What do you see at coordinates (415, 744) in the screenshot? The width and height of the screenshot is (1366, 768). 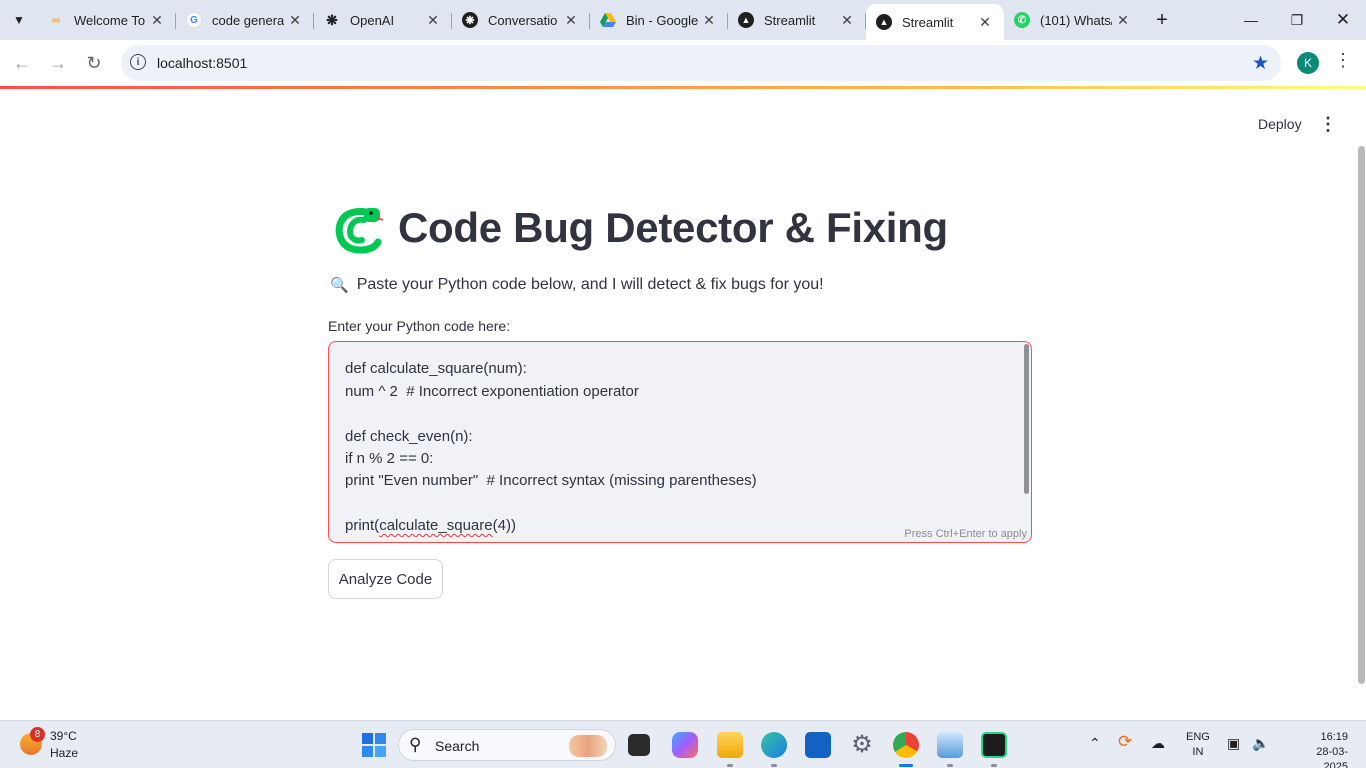 I see `search-icon: ⚲` at bounding box center [415, 744].